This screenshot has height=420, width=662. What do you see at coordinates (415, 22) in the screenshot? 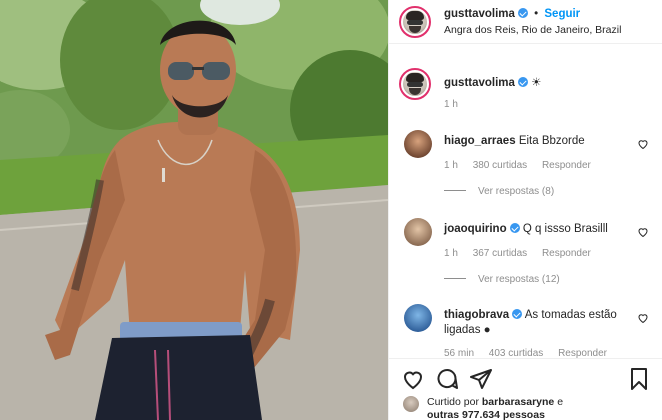
I see `author-avatar` at bounding box center [415, 22].